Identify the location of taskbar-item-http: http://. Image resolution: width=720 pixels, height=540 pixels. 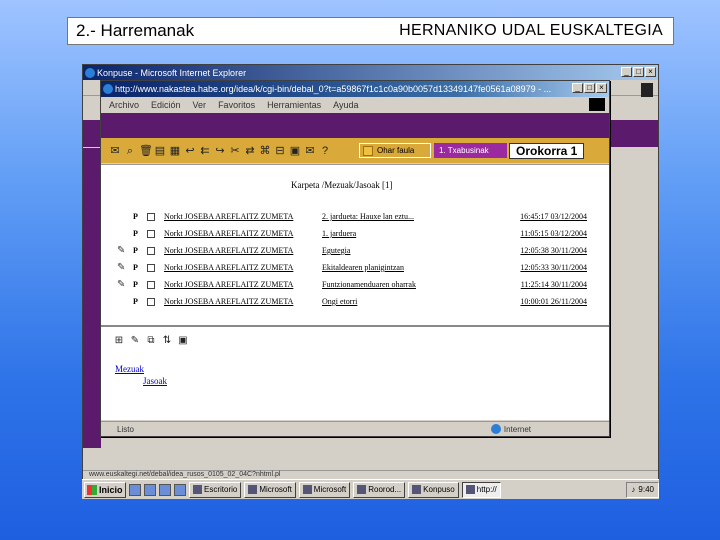
(481, 489).